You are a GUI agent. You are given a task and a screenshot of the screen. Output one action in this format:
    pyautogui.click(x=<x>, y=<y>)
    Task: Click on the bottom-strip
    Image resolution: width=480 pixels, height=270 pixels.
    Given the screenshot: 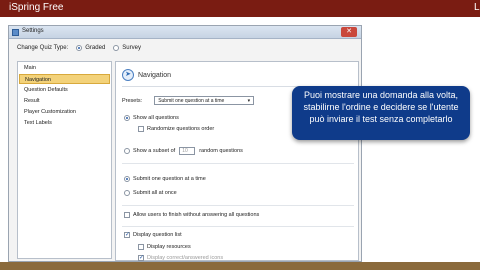 What is the action you would take?
    pyautogui.click(x=240, y=266)
    